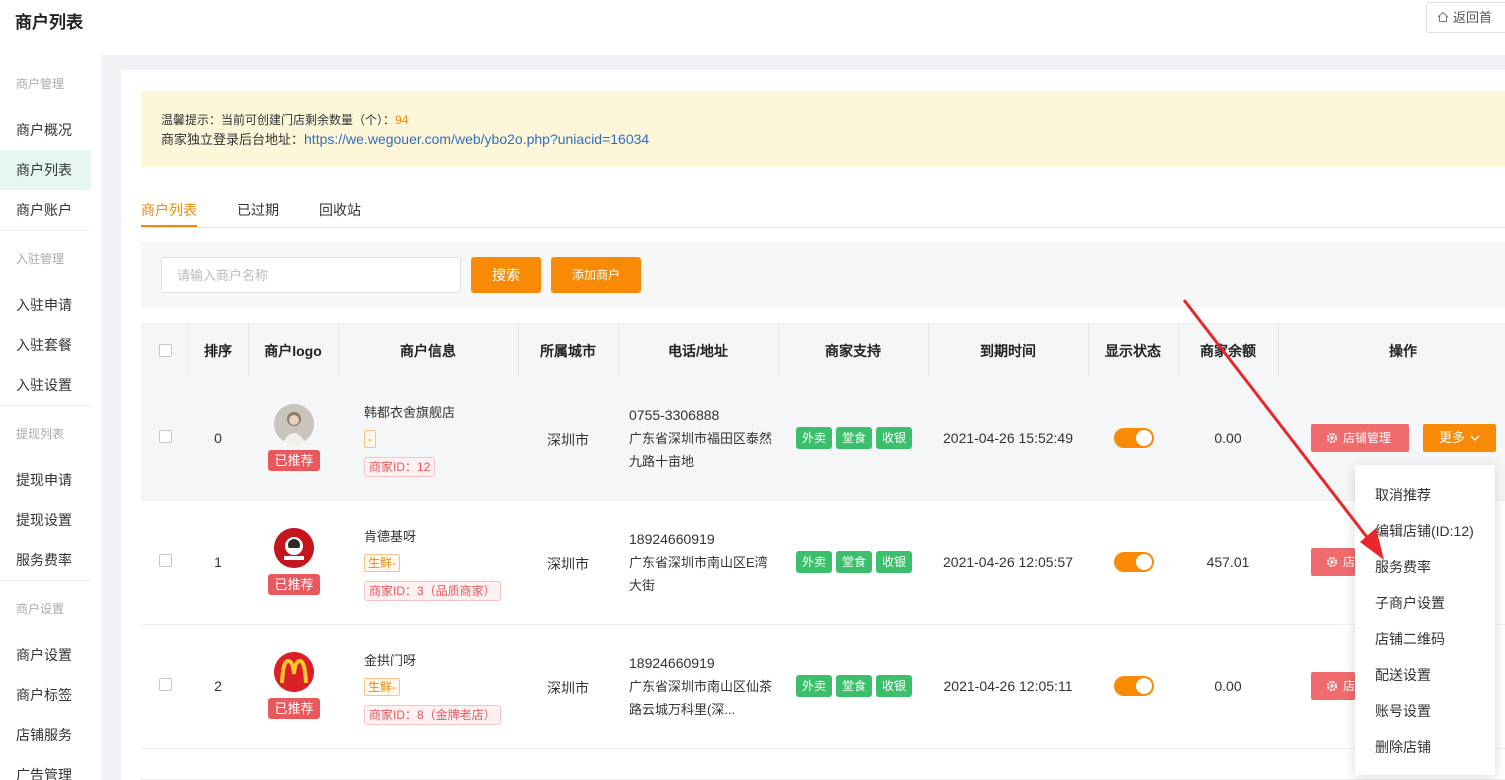 This screenshot has width=1505, height=780. I want to click on sidebar-item-ad-manage: 广告管理, so click(45, 767).